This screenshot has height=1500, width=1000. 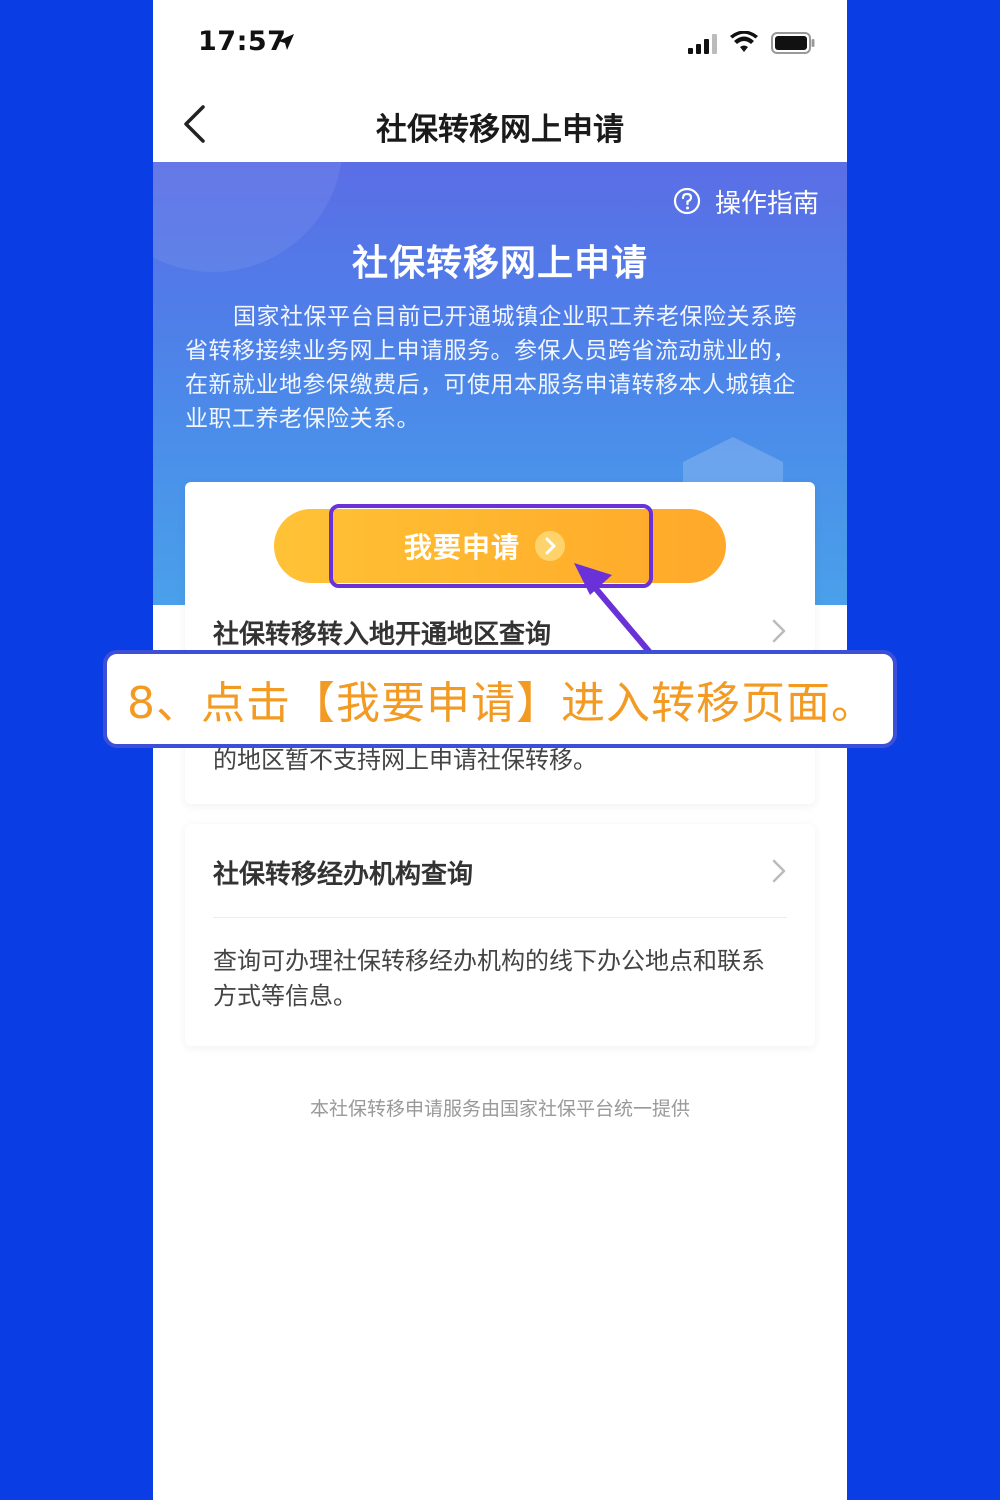 What do you see at coordinates (499, 1109) in the screenshot?
I see `footer-note: 本社保转移申请服务由国家社保平台统一提供` at bounding box center [499, 1109].